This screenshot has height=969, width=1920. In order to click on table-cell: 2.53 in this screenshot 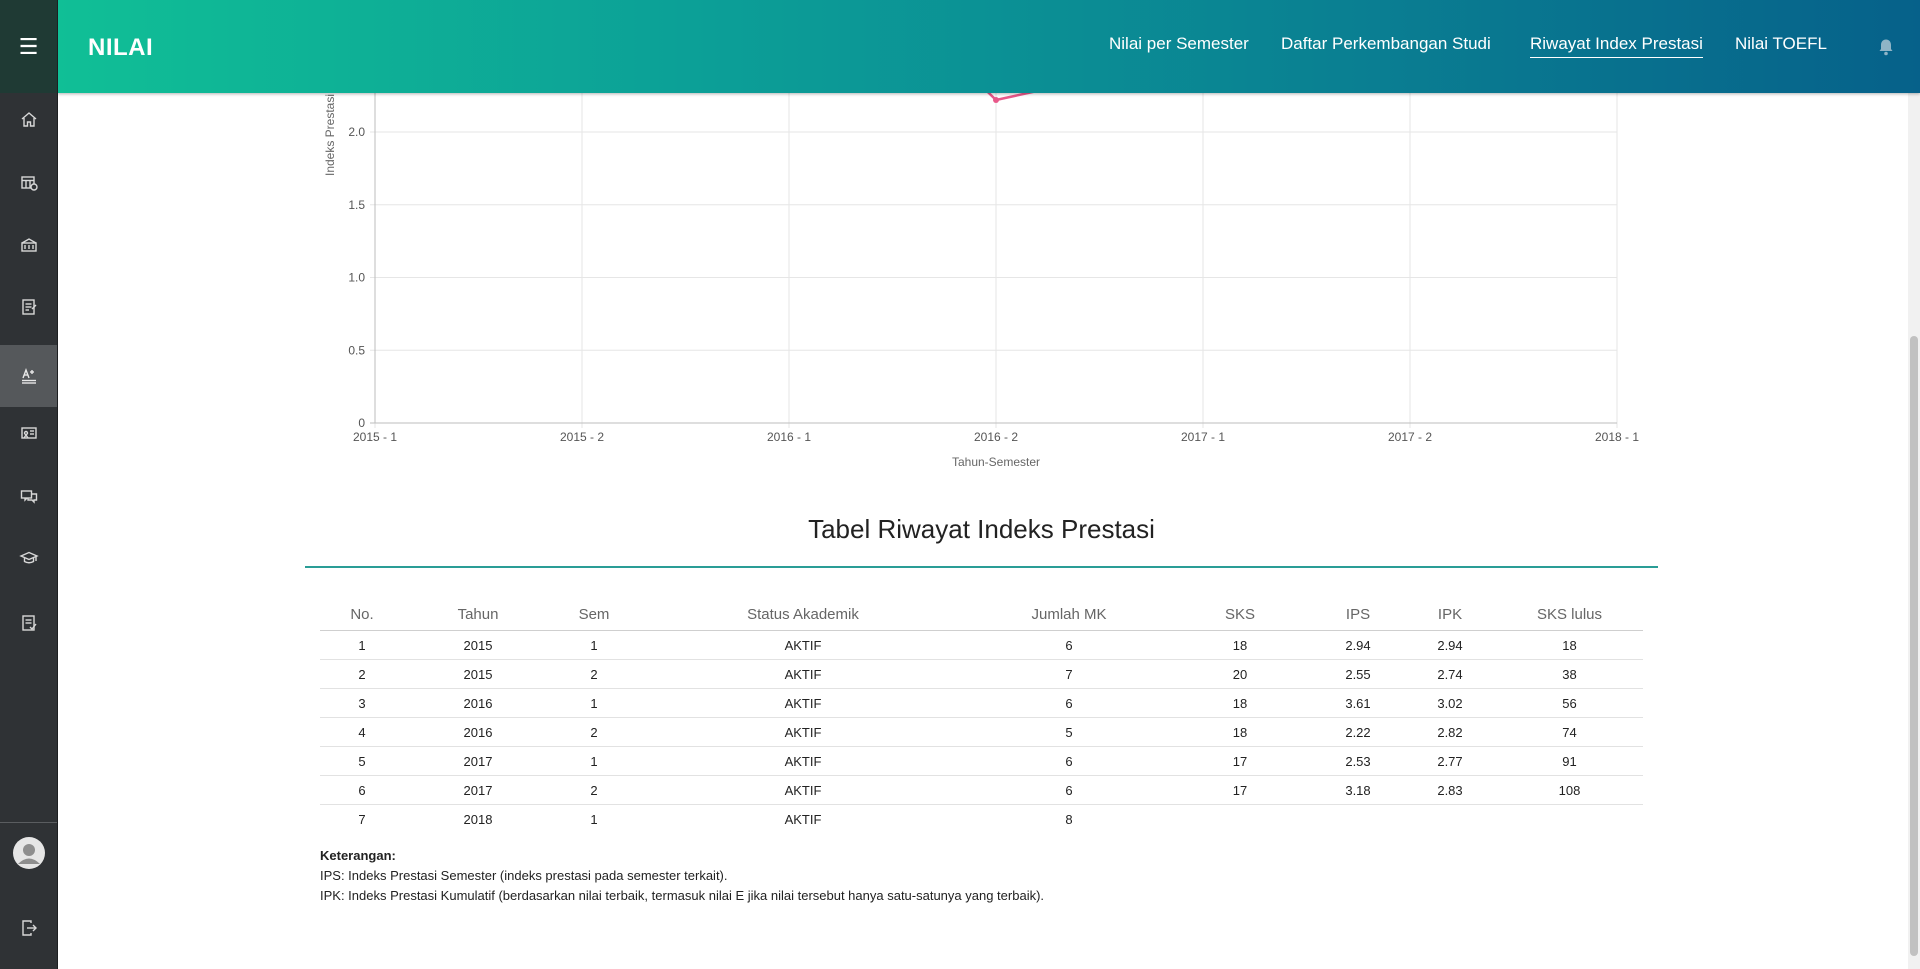, I will do `click(1358, 761)`.